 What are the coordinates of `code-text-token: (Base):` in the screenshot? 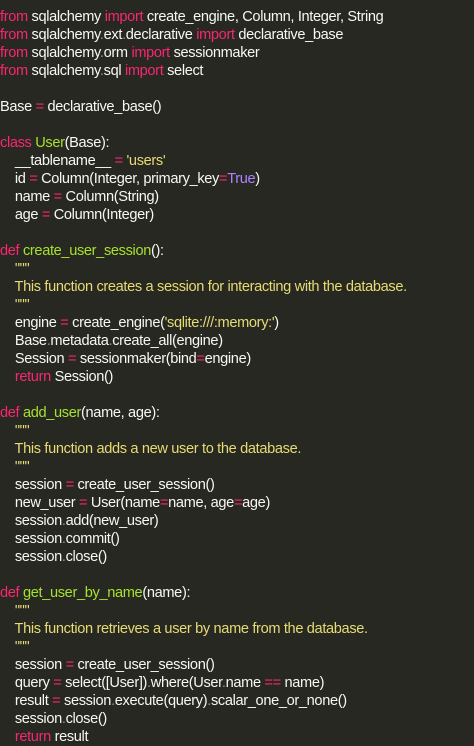 It's located at (87, 143).